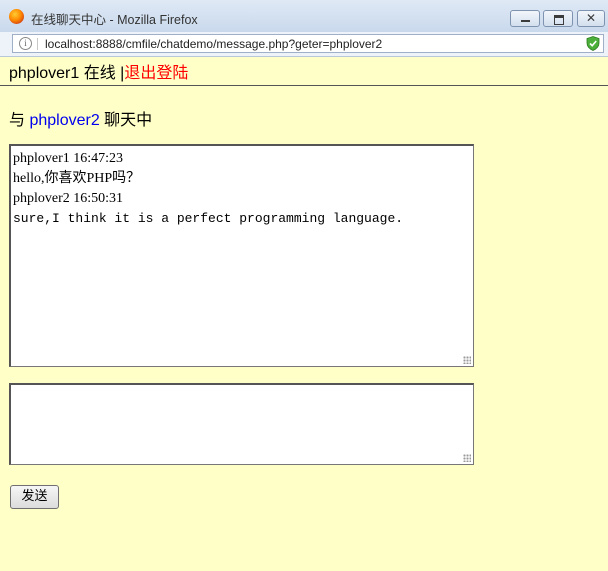 The width and height of the screenshot is (608, 571). What do you see at coordinates (241, 424) in the screenshot?
I see `message-input` at bounding box center [241, 424].